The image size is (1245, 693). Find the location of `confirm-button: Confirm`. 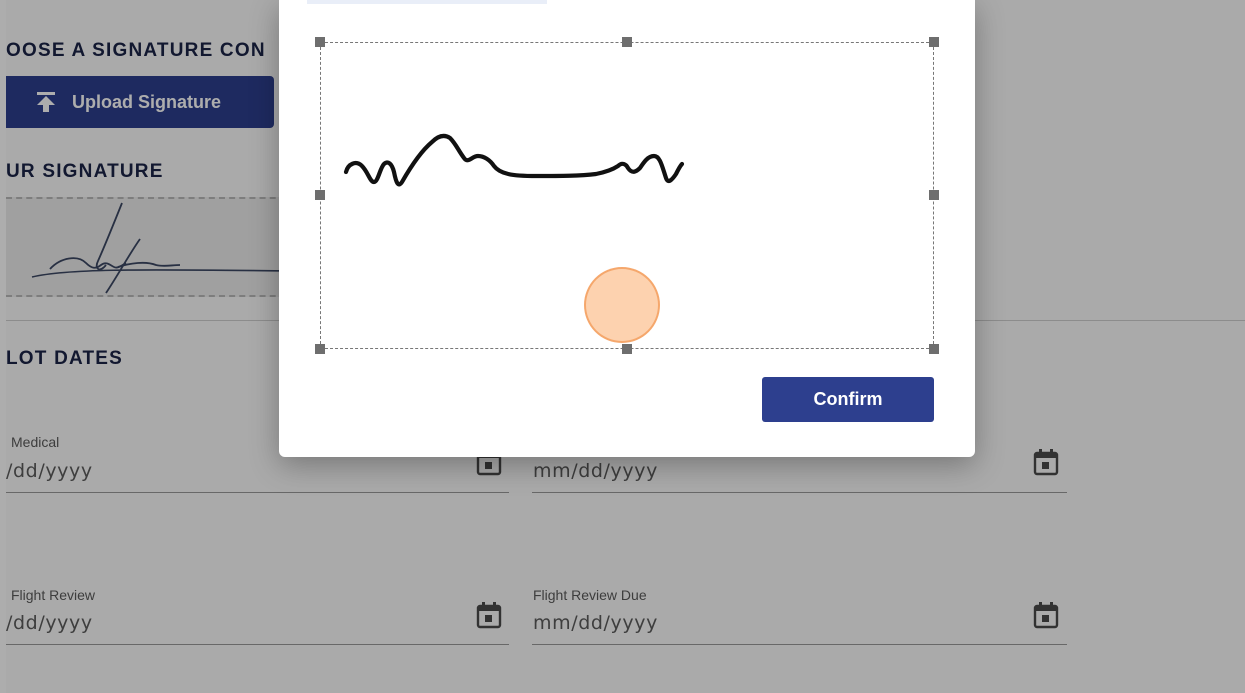

confirm-button: Confirm is located at coordinates (848, 399).